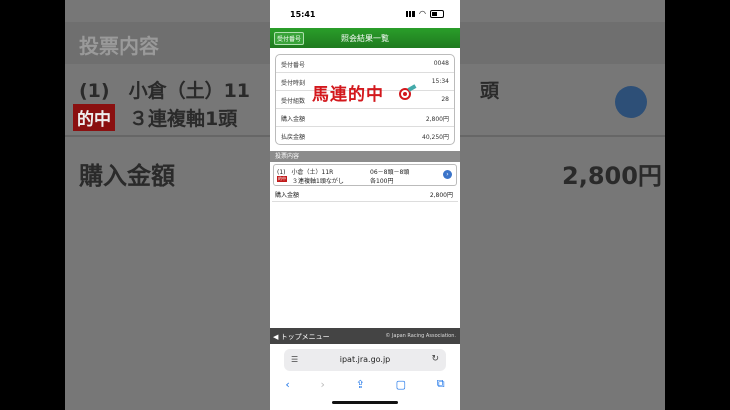 Image resolution: width=730 pixels, height=410 pixels. I want to click on hit-badge: 的中, so click(282, 179).